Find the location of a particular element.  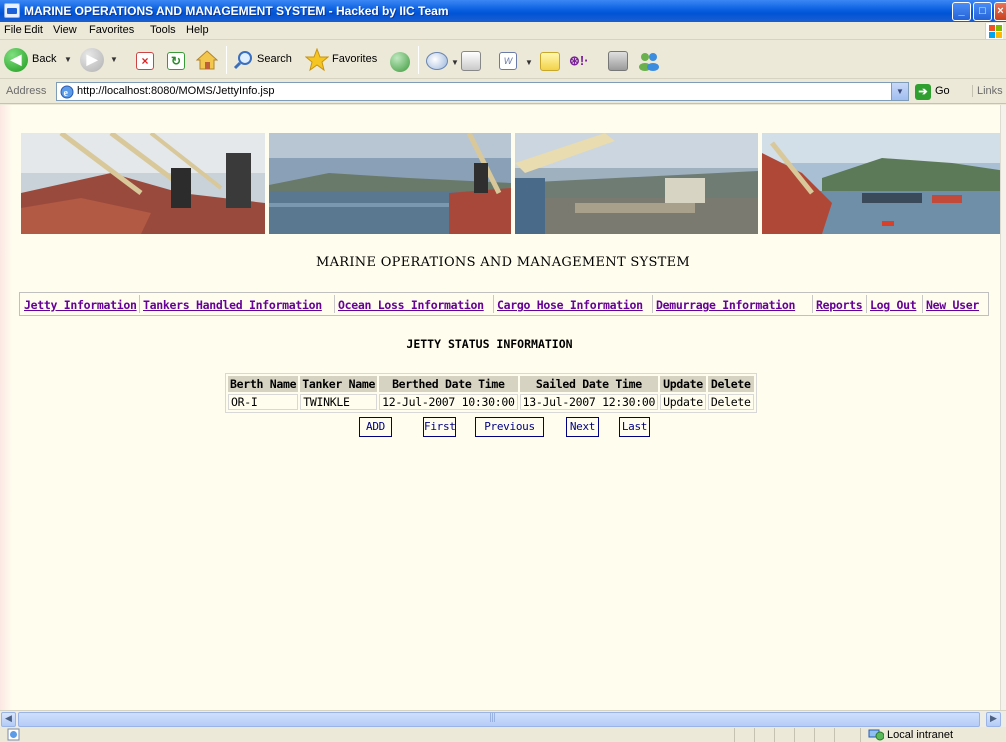

search-icon is located at coordinates (242, 60).